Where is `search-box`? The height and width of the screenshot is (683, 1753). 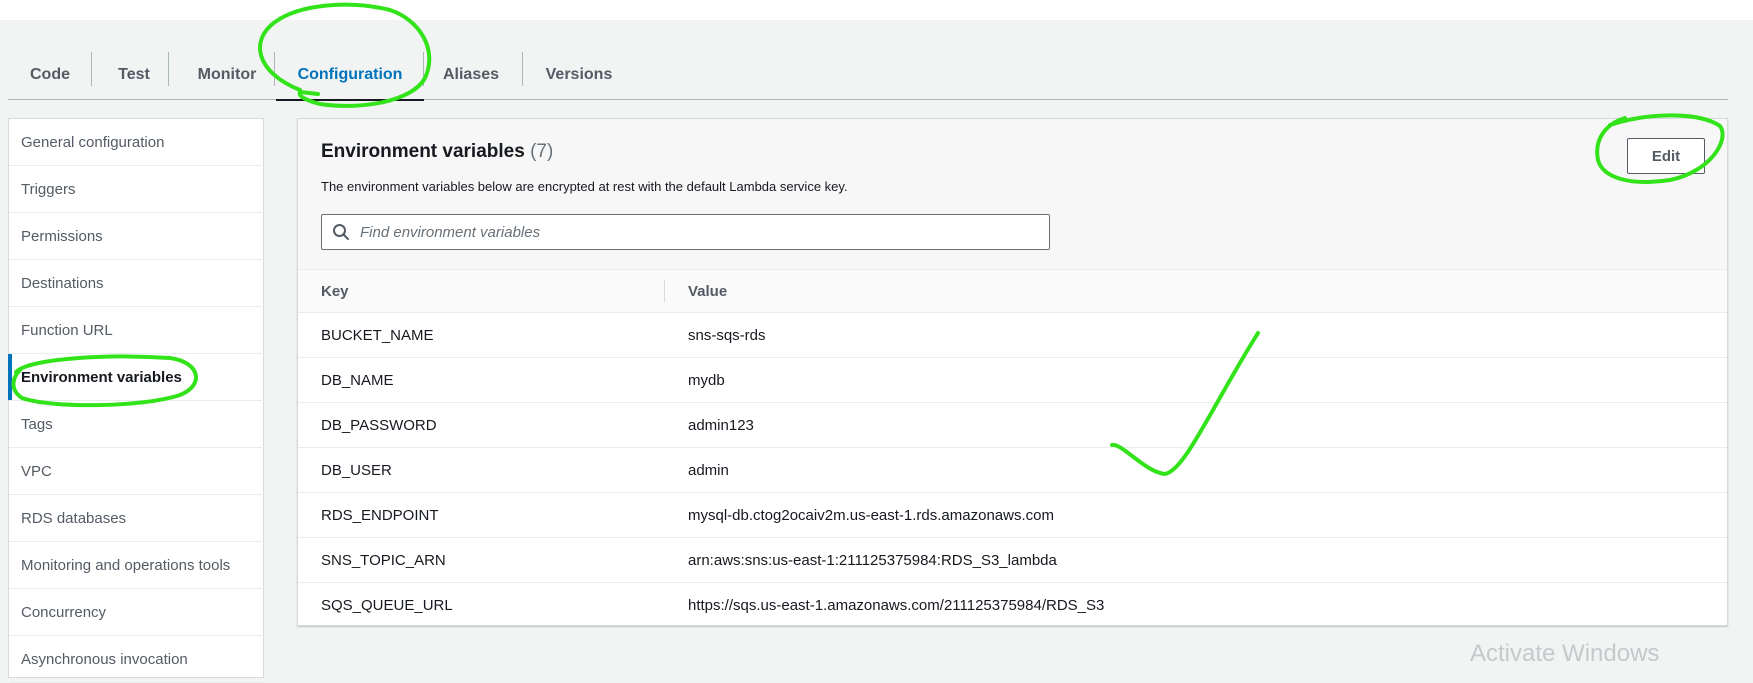
search-box is located at coordinates (685, 232).